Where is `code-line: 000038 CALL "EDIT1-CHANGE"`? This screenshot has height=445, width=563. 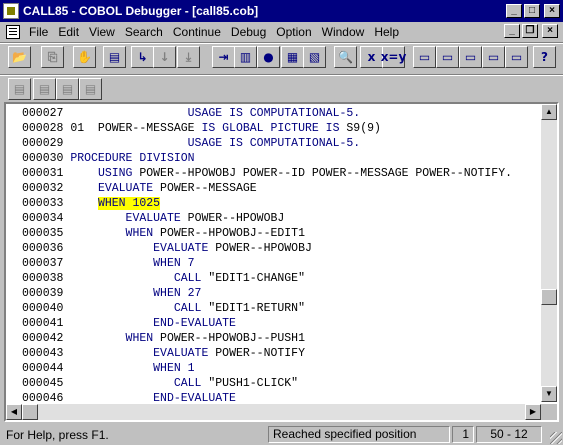 code-line: 000038 CALL "EDIT1-CHANGE" is located at coordinates (163, 278).